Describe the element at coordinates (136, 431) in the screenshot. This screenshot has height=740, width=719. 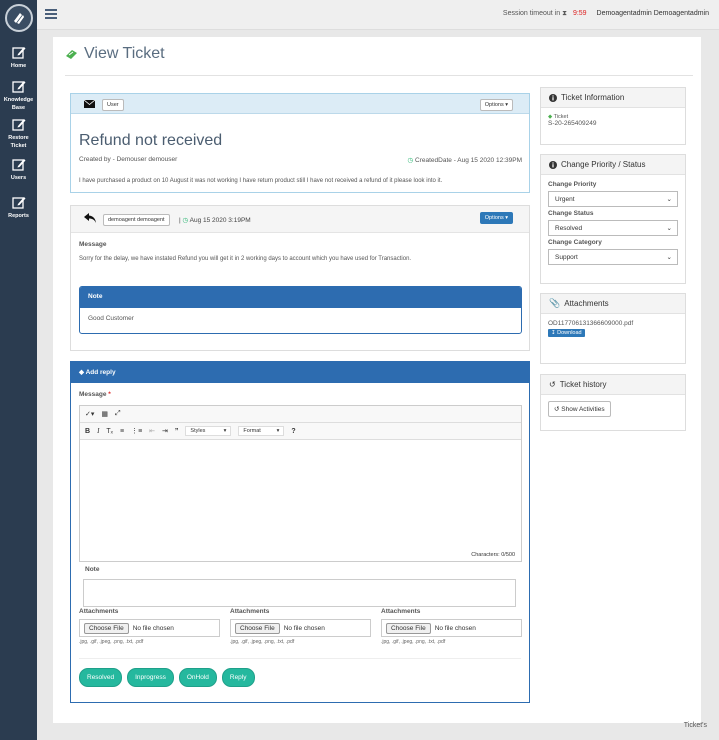
I see `bulleted-list-icon: ⋮≡` at that location.